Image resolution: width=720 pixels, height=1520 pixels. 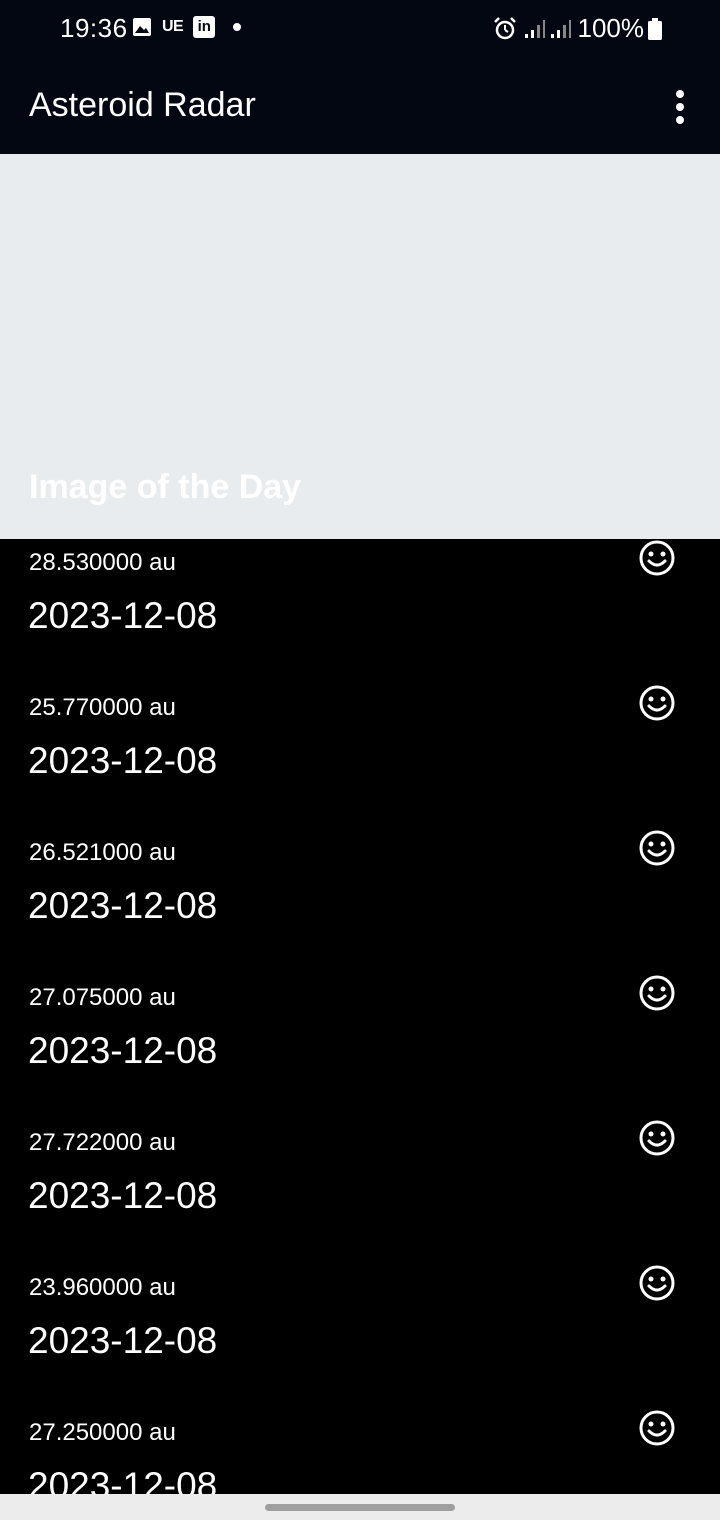 I want to click on status-bar: 19:36 UE in 100%, so click(x=360, y=28).